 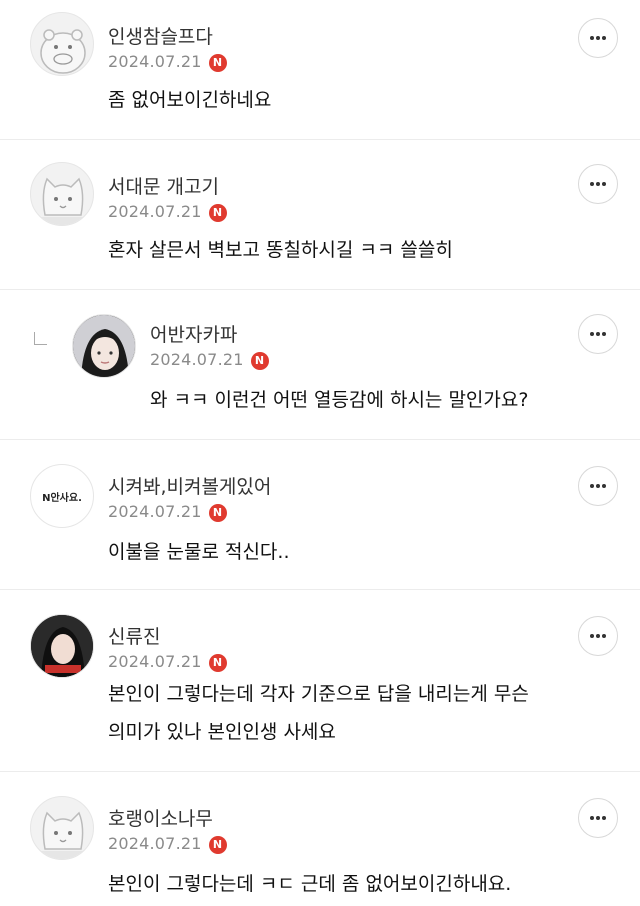 I want to click on comment-author: 시켜봐,비켜볼게있어, so click(x=189, y=485).